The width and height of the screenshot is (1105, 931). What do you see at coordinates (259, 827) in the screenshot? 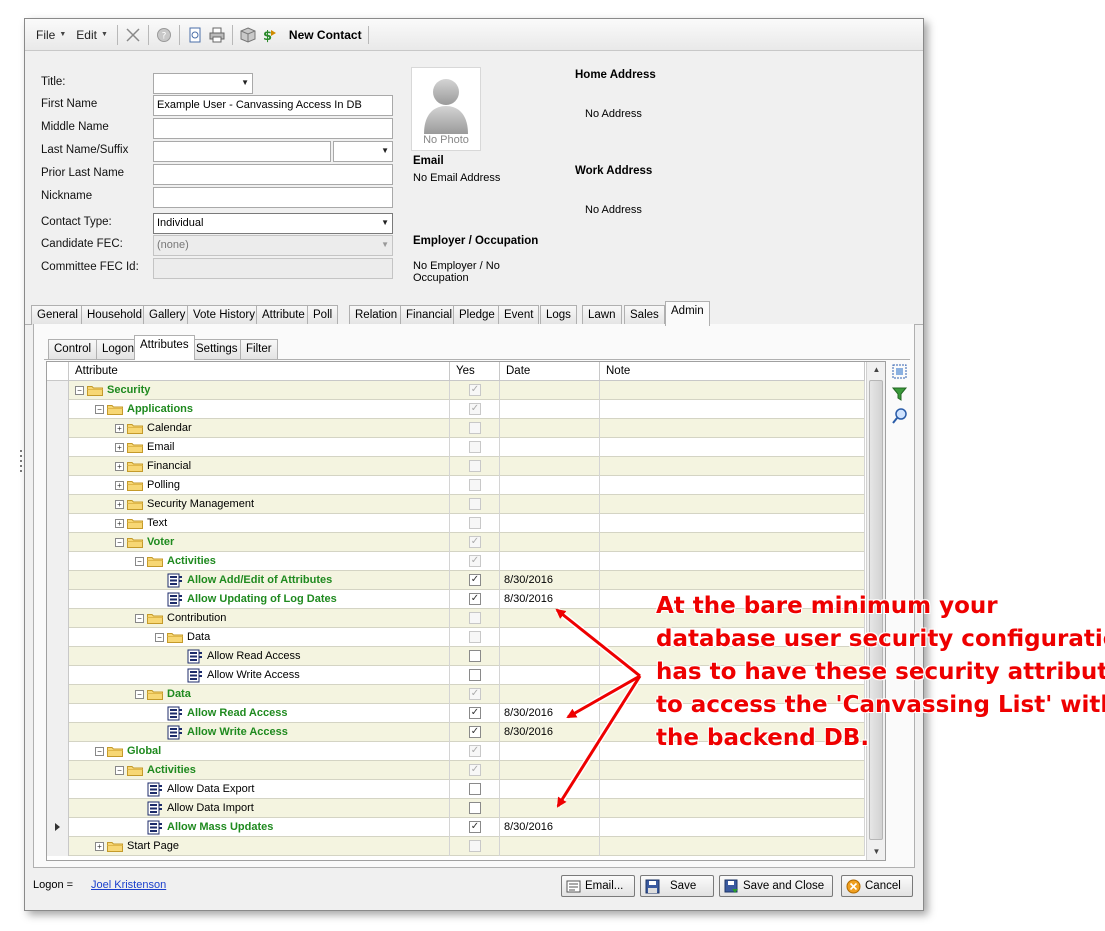
I see `attribute-cell: Allow Mass Updates` at bounding box center [259, 827].